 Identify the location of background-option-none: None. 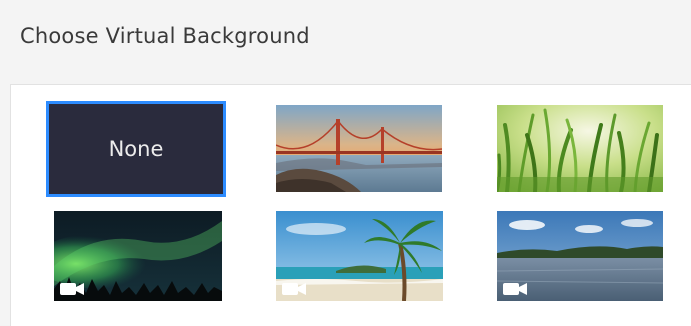
(136, 149).